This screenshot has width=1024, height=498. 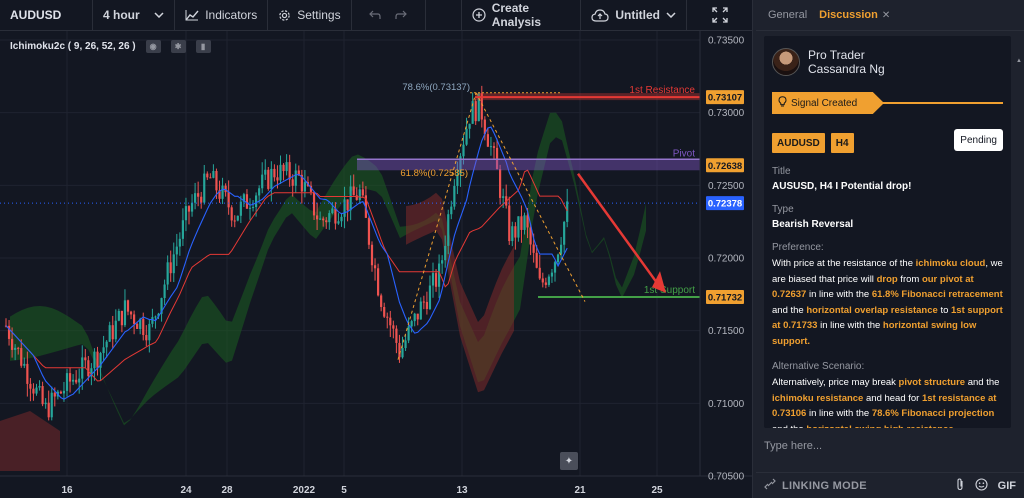 I want to click on price-tick-label: 0.73500, so click(x=726, y=41).